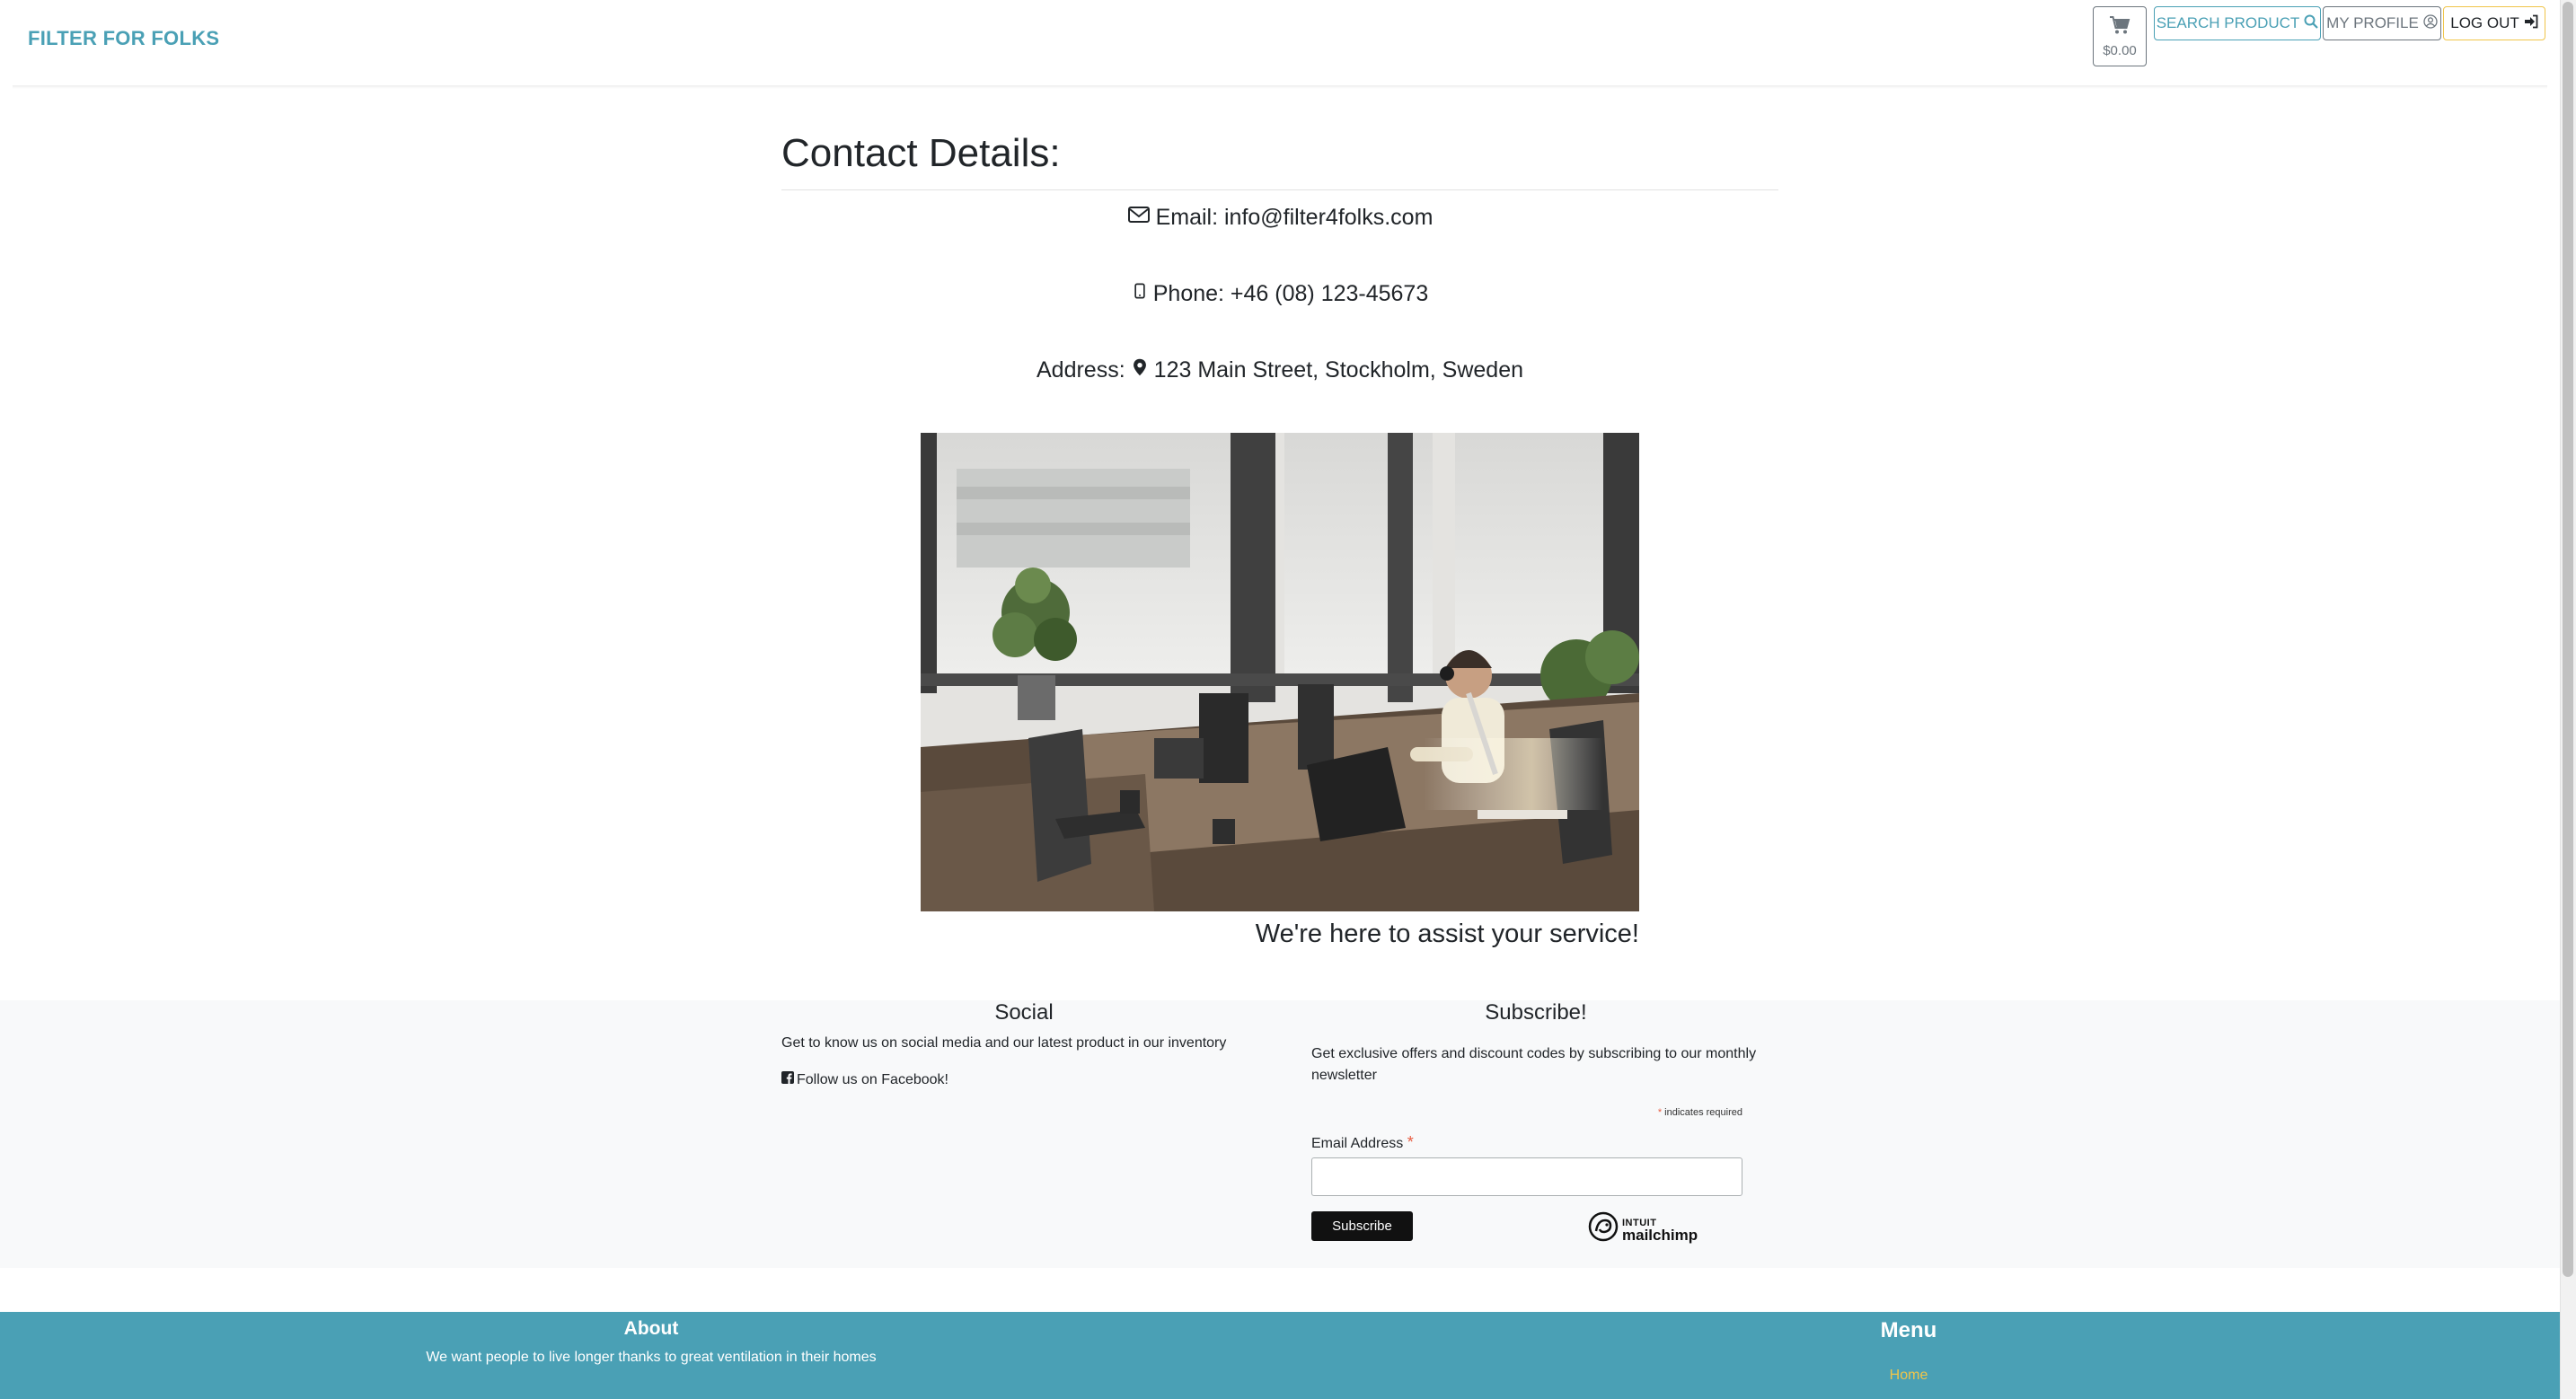 The height and width of the screenshot is (1399, 2576). I want to click on contact-phone: Phone: +46 (08) 123-45673, so click(1279, 294).